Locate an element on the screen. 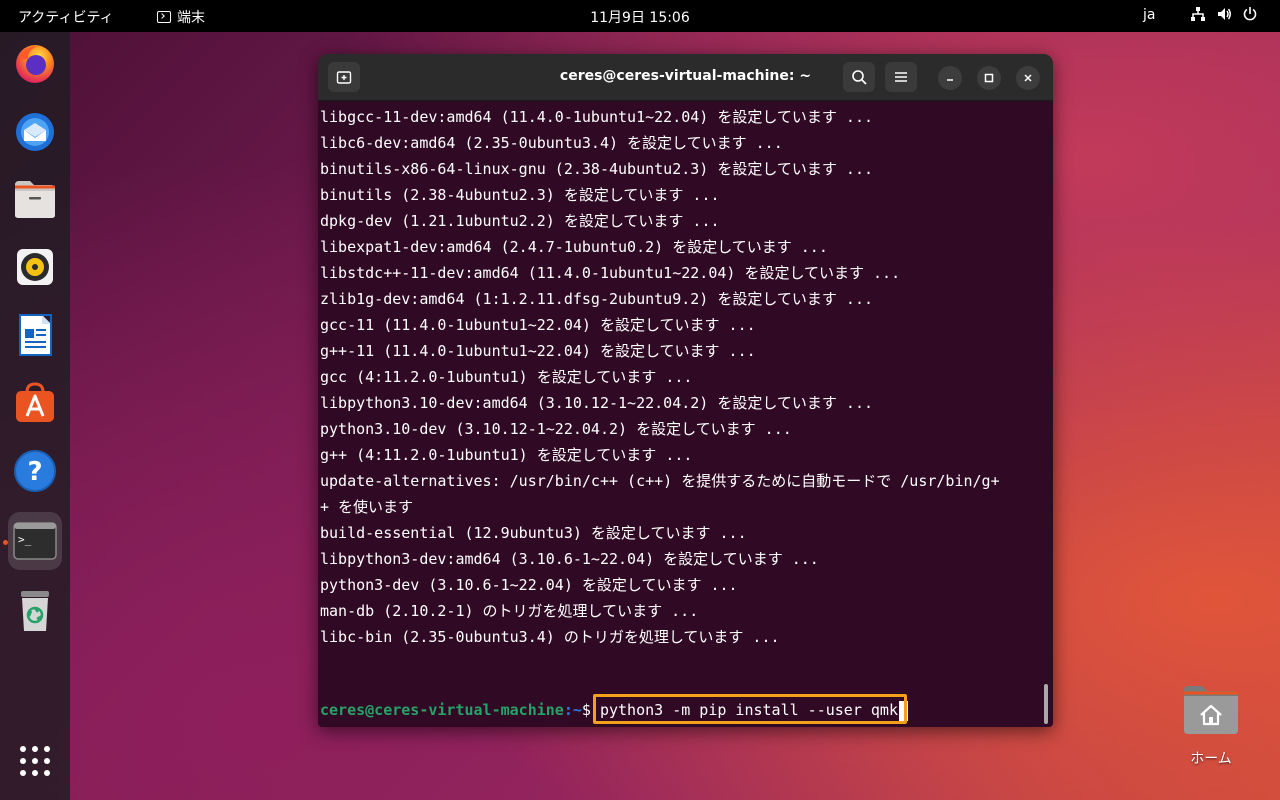 The image size is (1280, 800). app-grid-icon is located at coordinates (35, 761).